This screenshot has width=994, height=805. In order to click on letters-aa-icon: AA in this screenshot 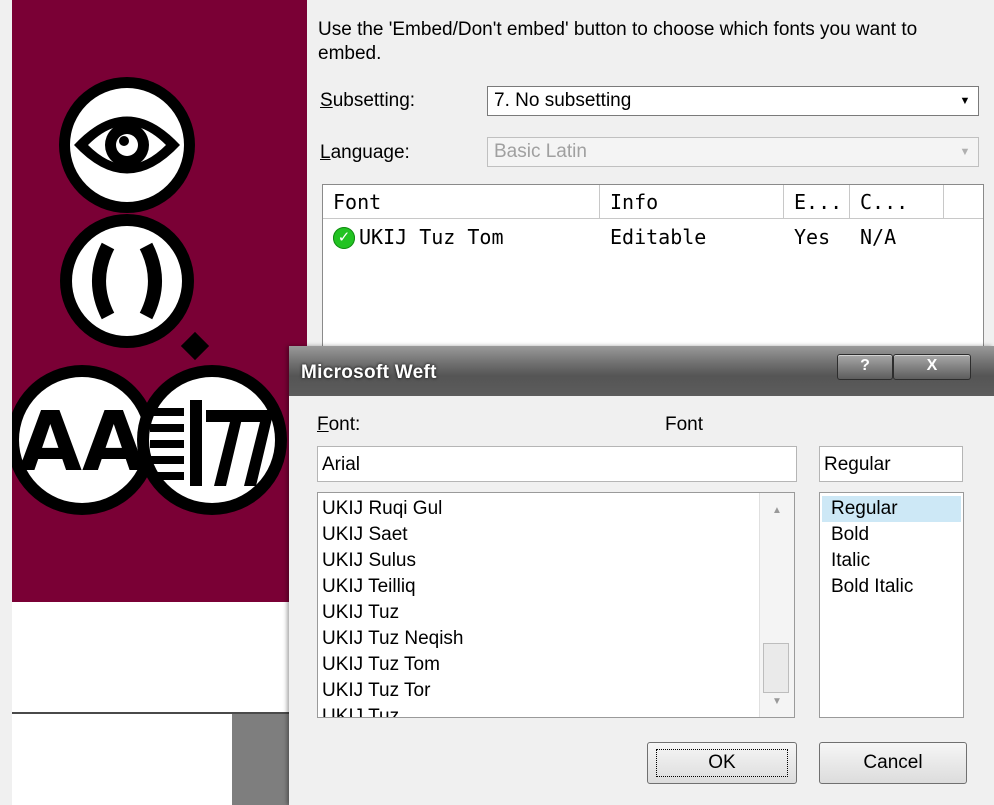, I will do `click(82, 440)`.